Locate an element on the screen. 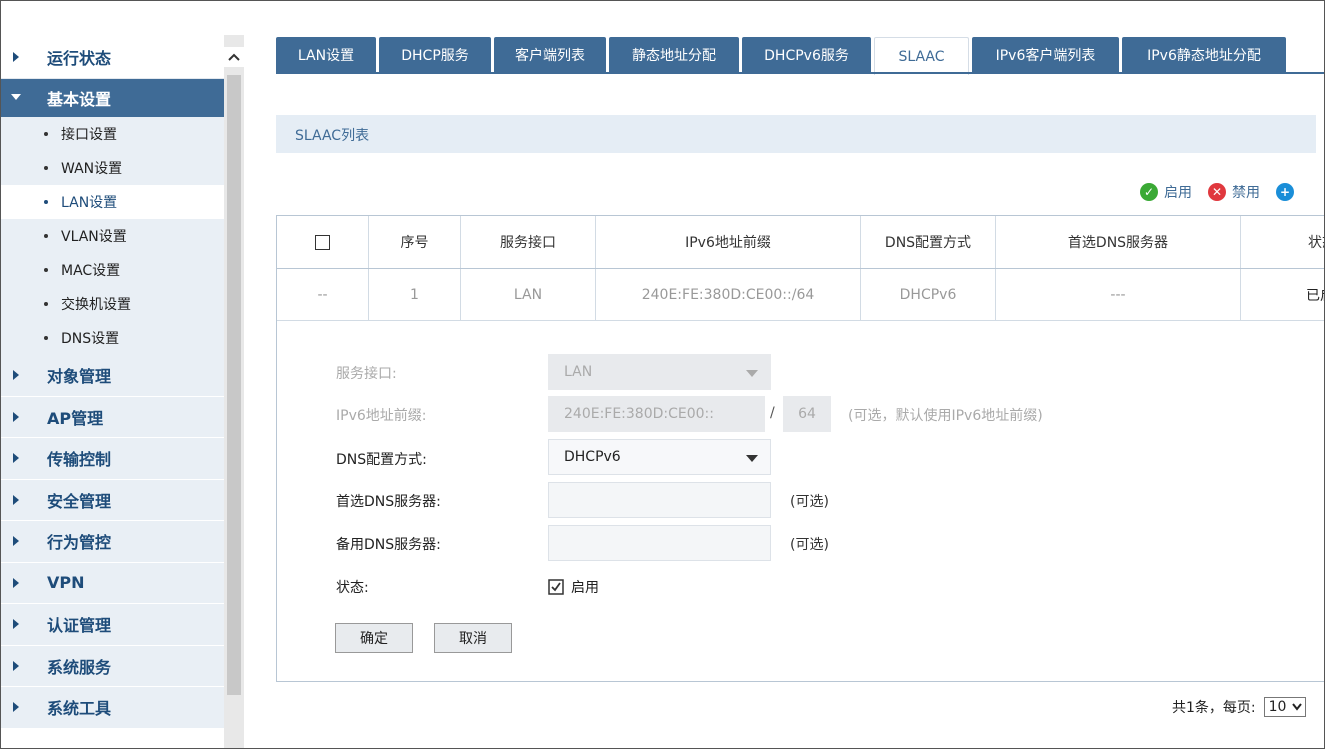 The height and width of the screenshot is (749, 1325). tab-static-address: 静态地址分配 is located at coordinates (674, 55).